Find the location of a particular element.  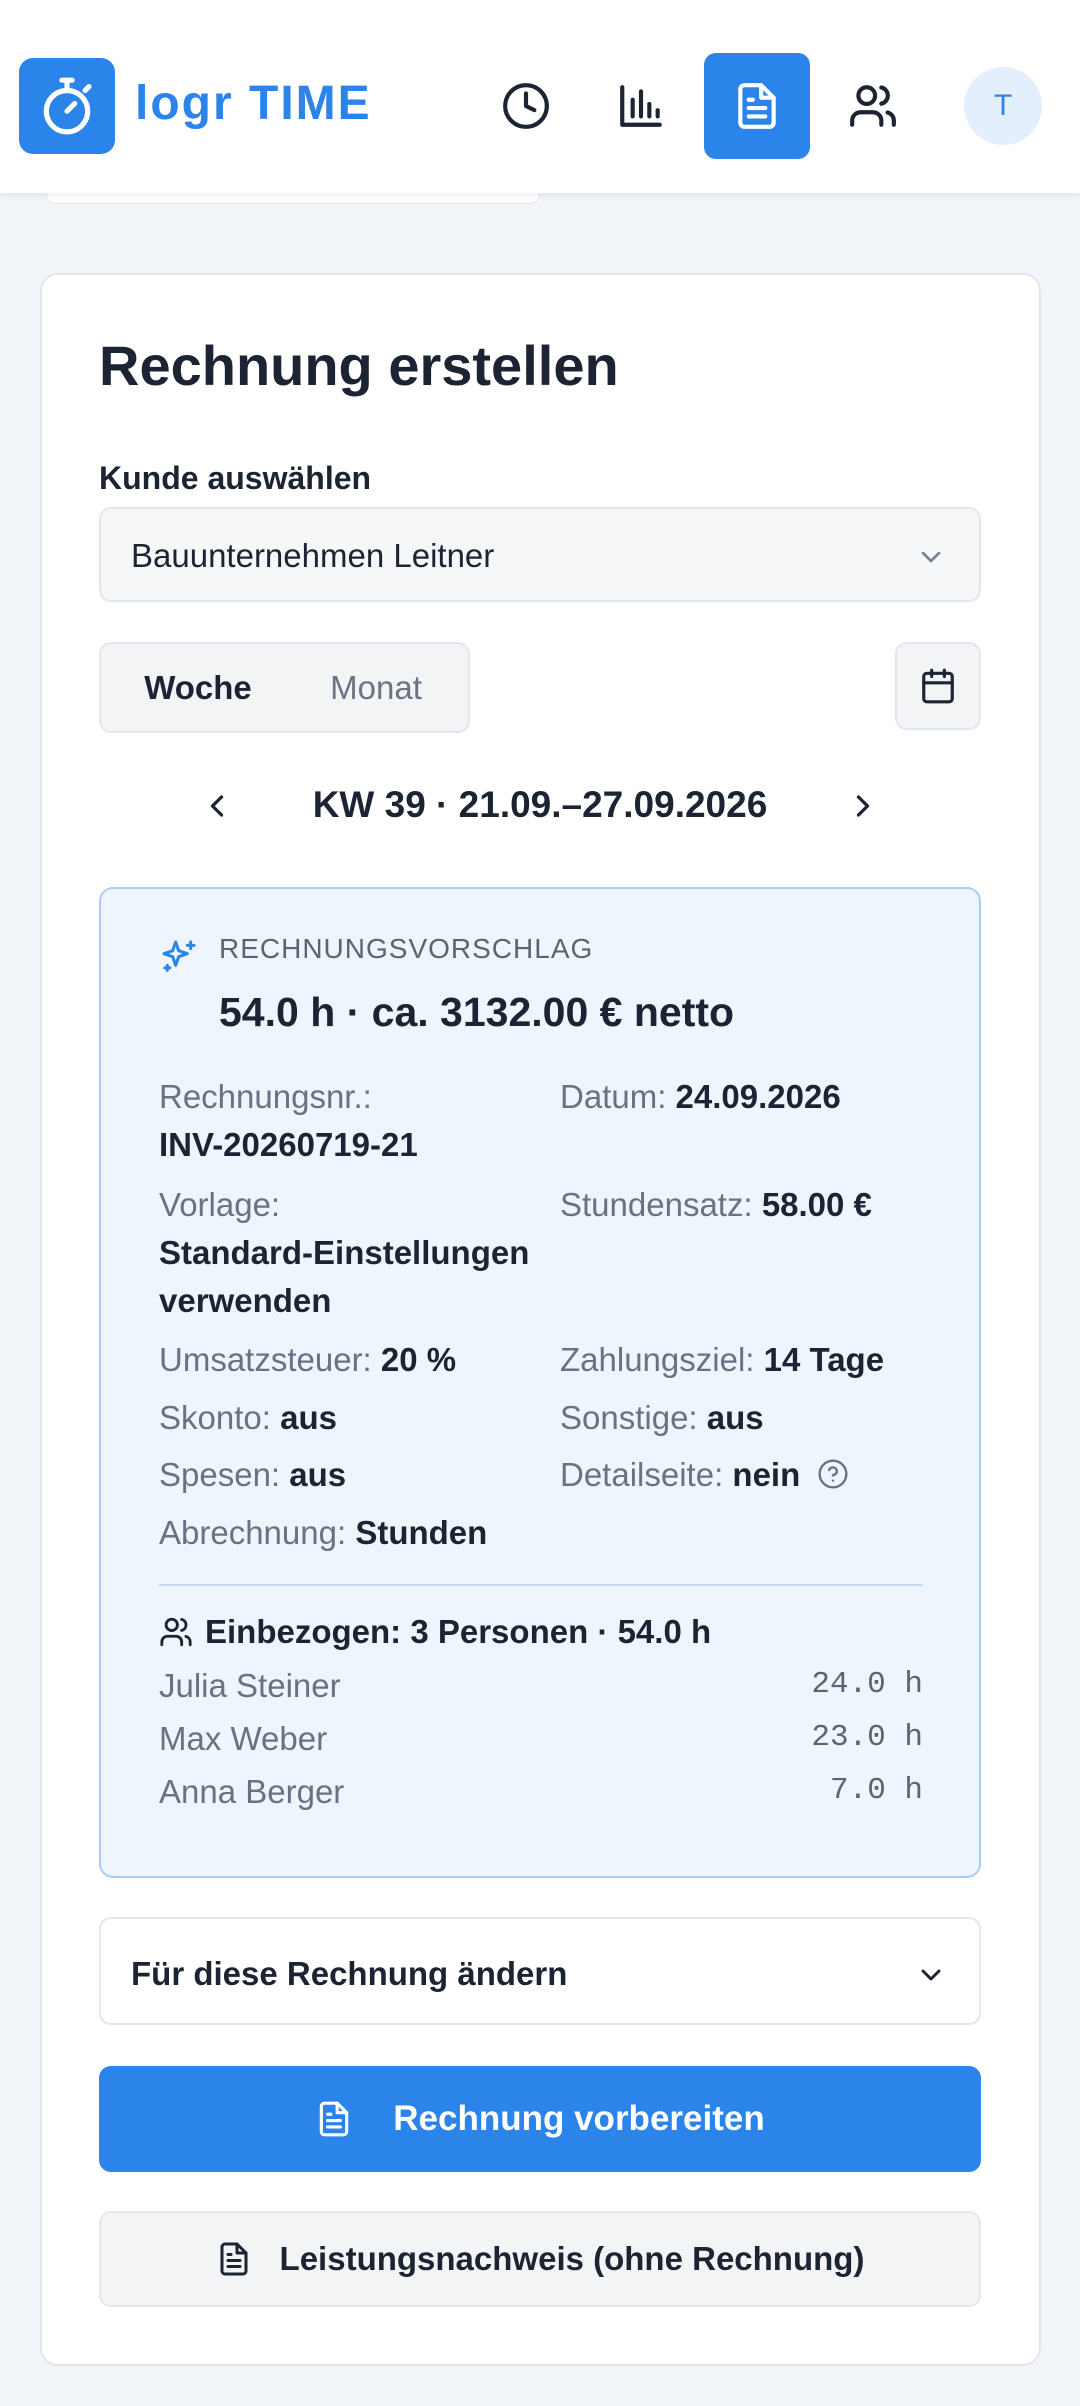

billing-mode: Abrechnung: Stunden is located at coordinates (323, 1533).